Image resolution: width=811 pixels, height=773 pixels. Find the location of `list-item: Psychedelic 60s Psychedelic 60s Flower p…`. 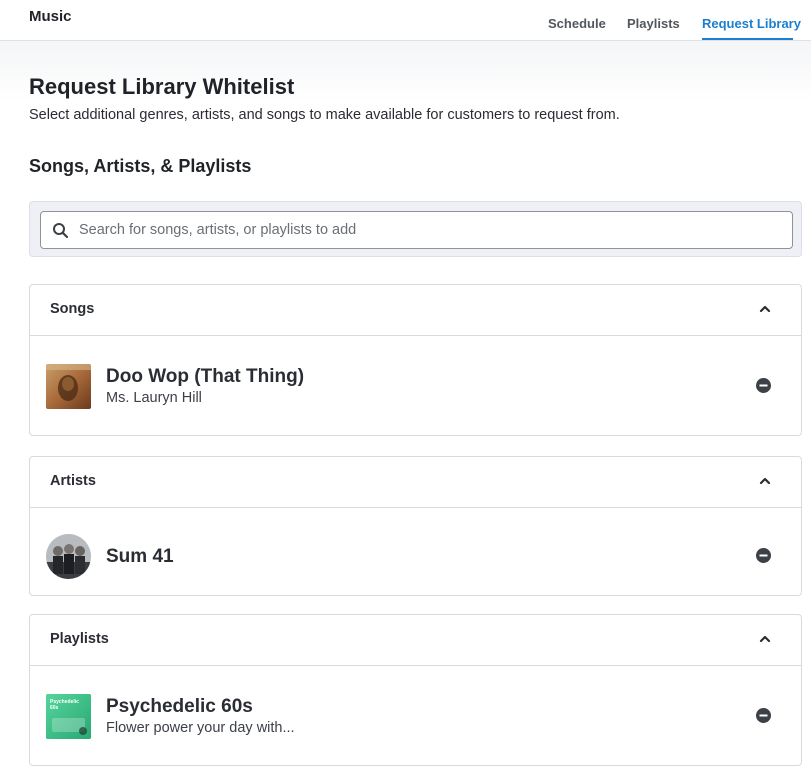

list-item: Psychedelic 60s Psychedelic 60s Flower p… is located at coordinates (415, 715).